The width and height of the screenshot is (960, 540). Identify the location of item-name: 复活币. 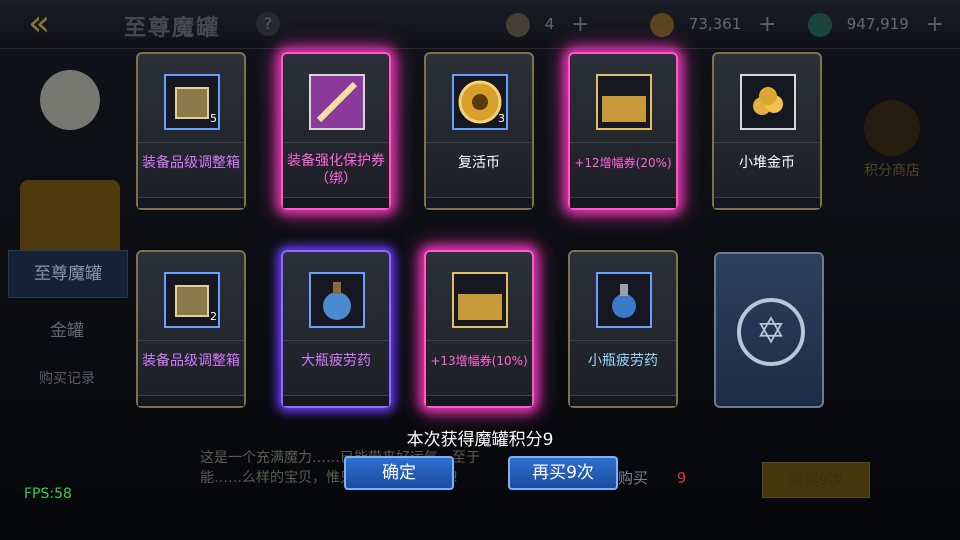
(479, 163).